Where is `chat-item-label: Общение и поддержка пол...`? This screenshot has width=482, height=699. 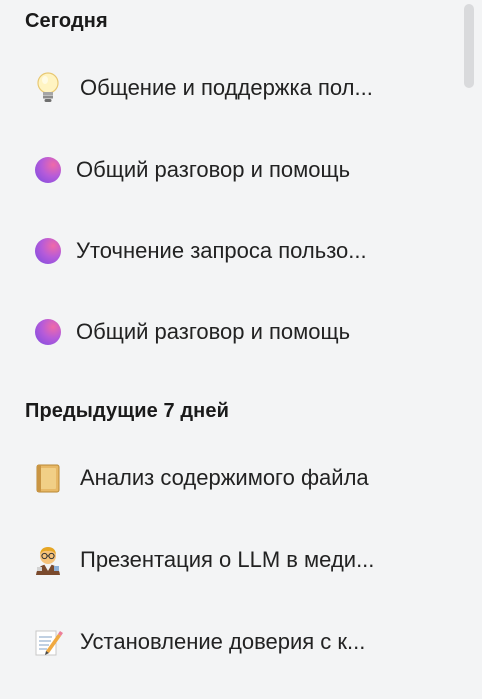
chat-item-label: Общение и поддержка пол... is located at coordinates (226, 87).